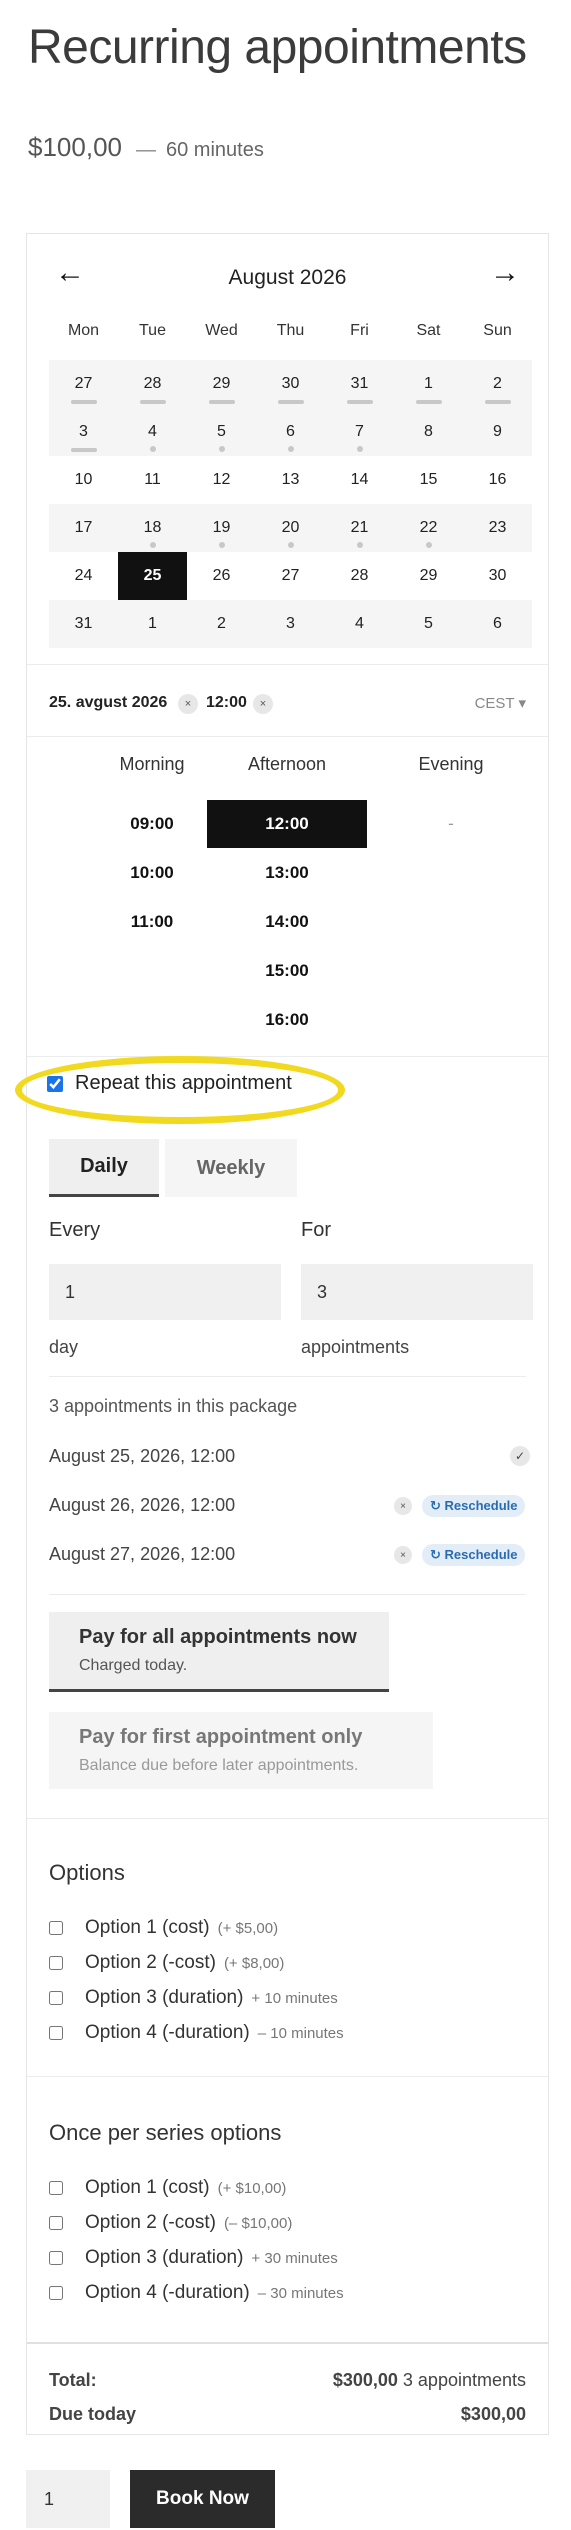 This screenshot has height=2530, width=571. I want to click on repeat-checkbox, so click(55, 1083).